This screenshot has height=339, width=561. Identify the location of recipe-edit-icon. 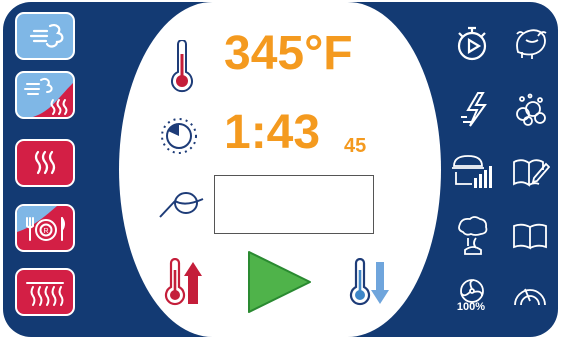
(531, 171).